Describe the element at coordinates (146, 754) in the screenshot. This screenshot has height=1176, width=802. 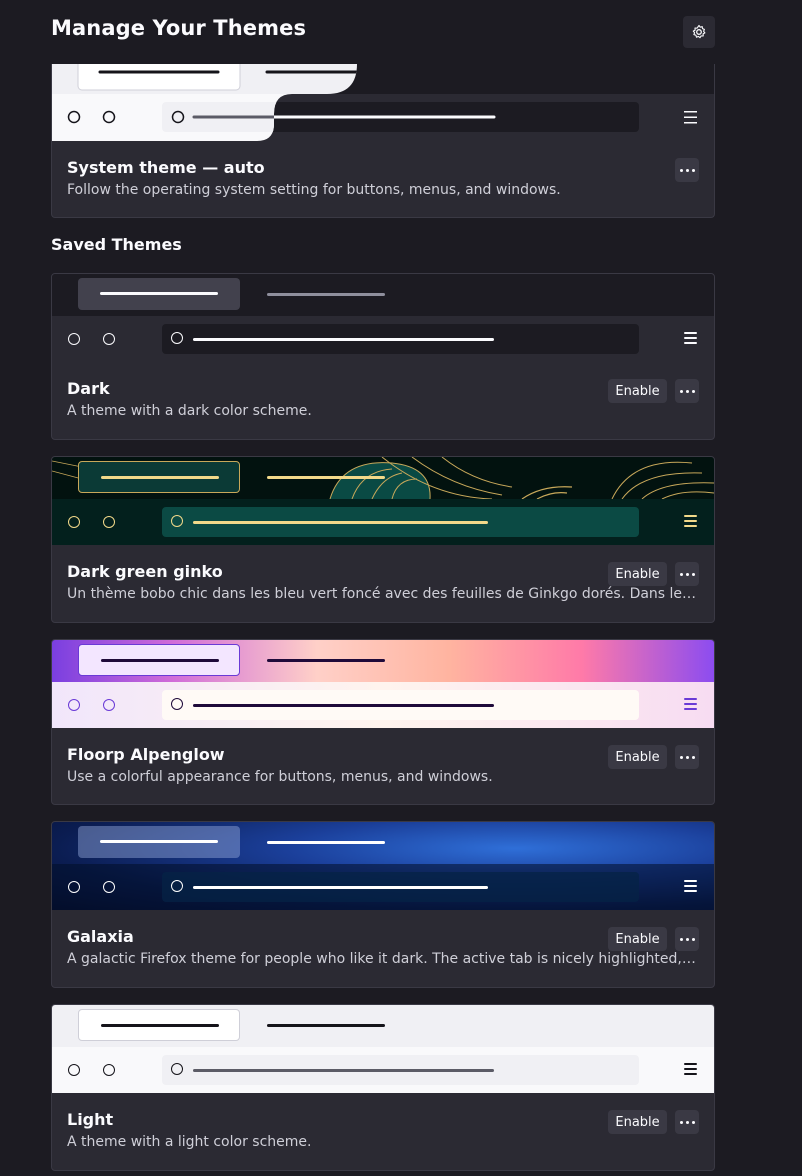
I see `theme-name: Floorp Alpenglow` at that location.